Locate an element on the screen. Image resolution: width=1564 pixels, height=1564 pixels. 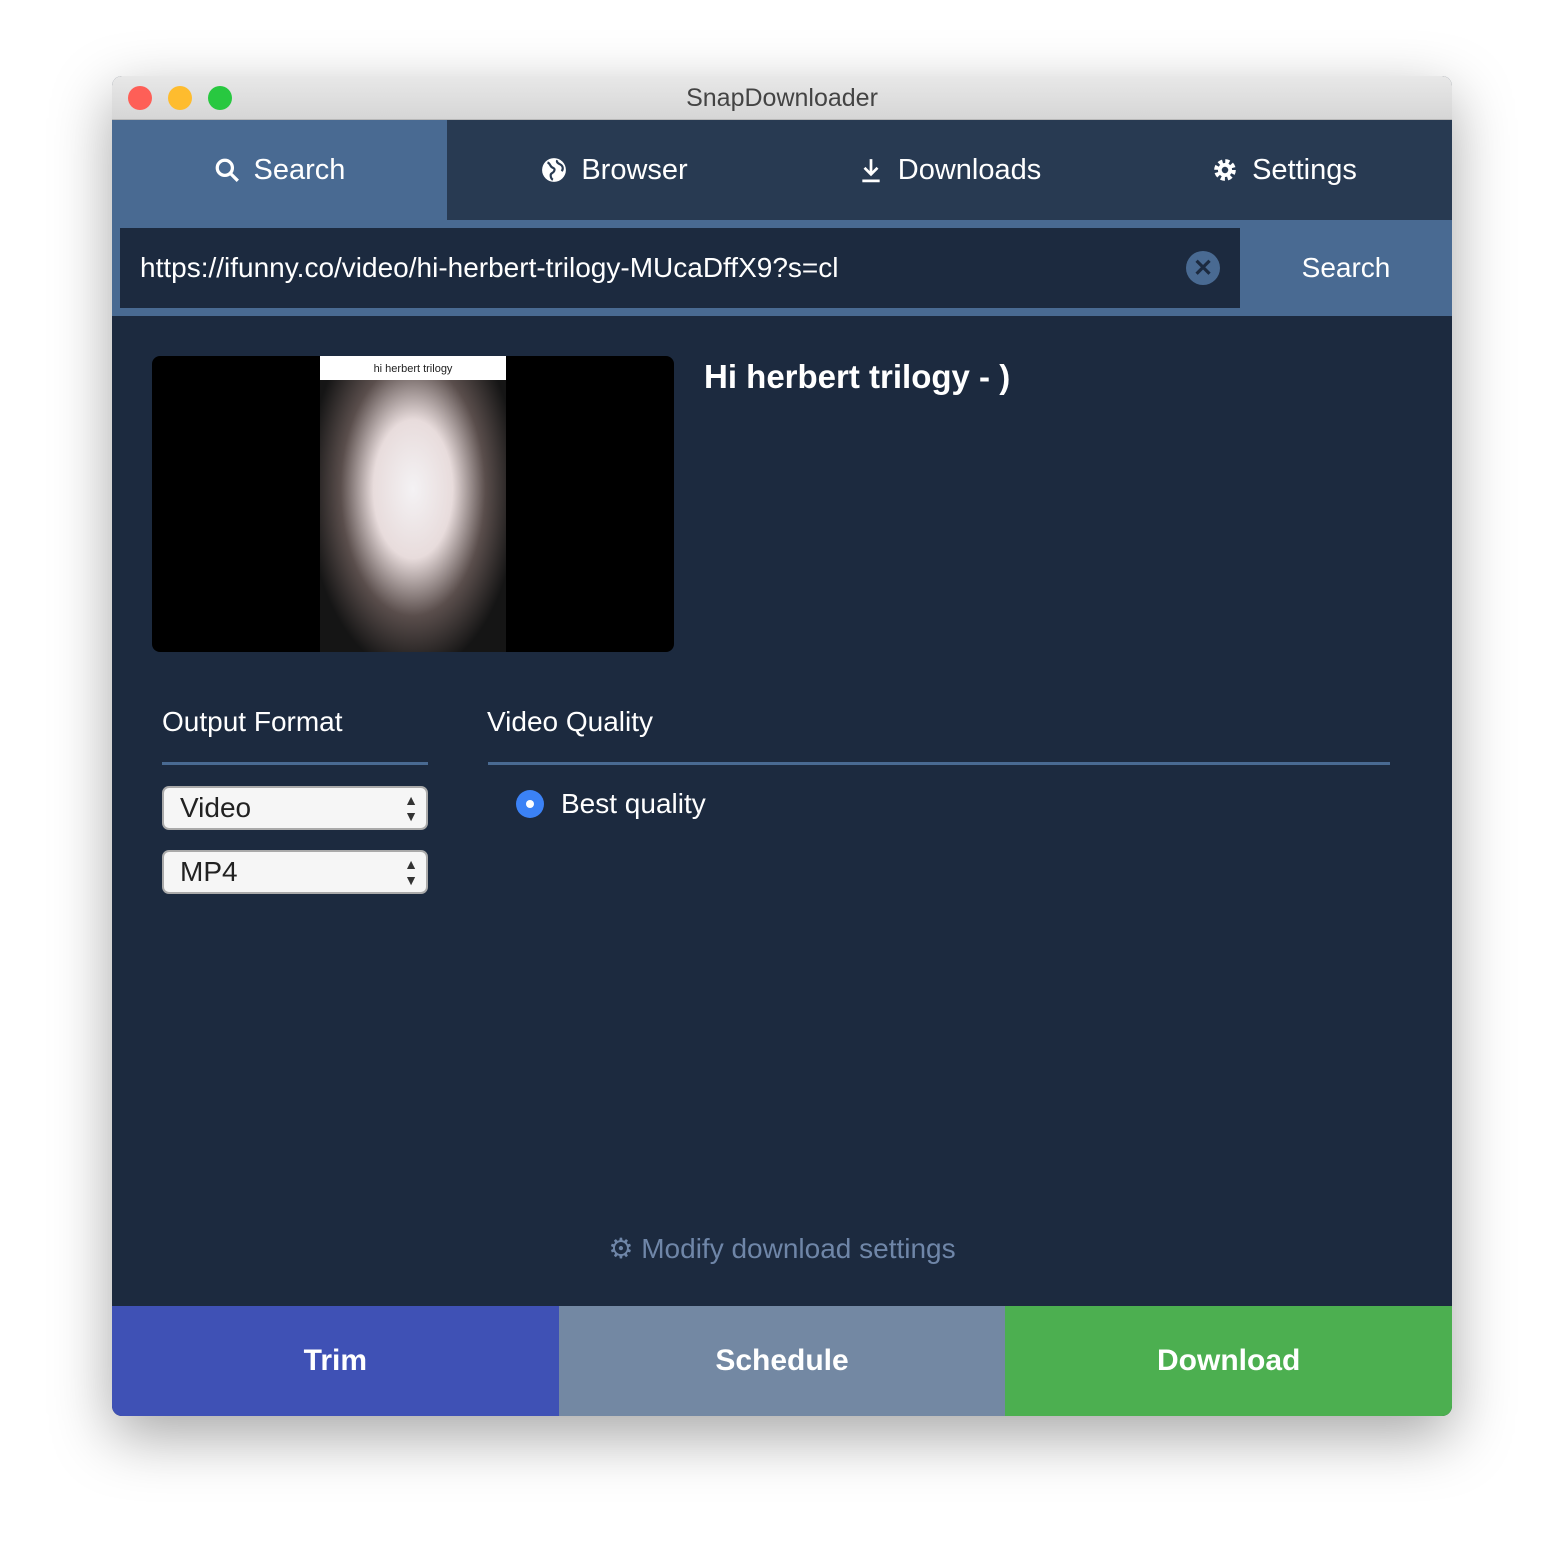
gear-icon is located at coordinates (1225, 170).